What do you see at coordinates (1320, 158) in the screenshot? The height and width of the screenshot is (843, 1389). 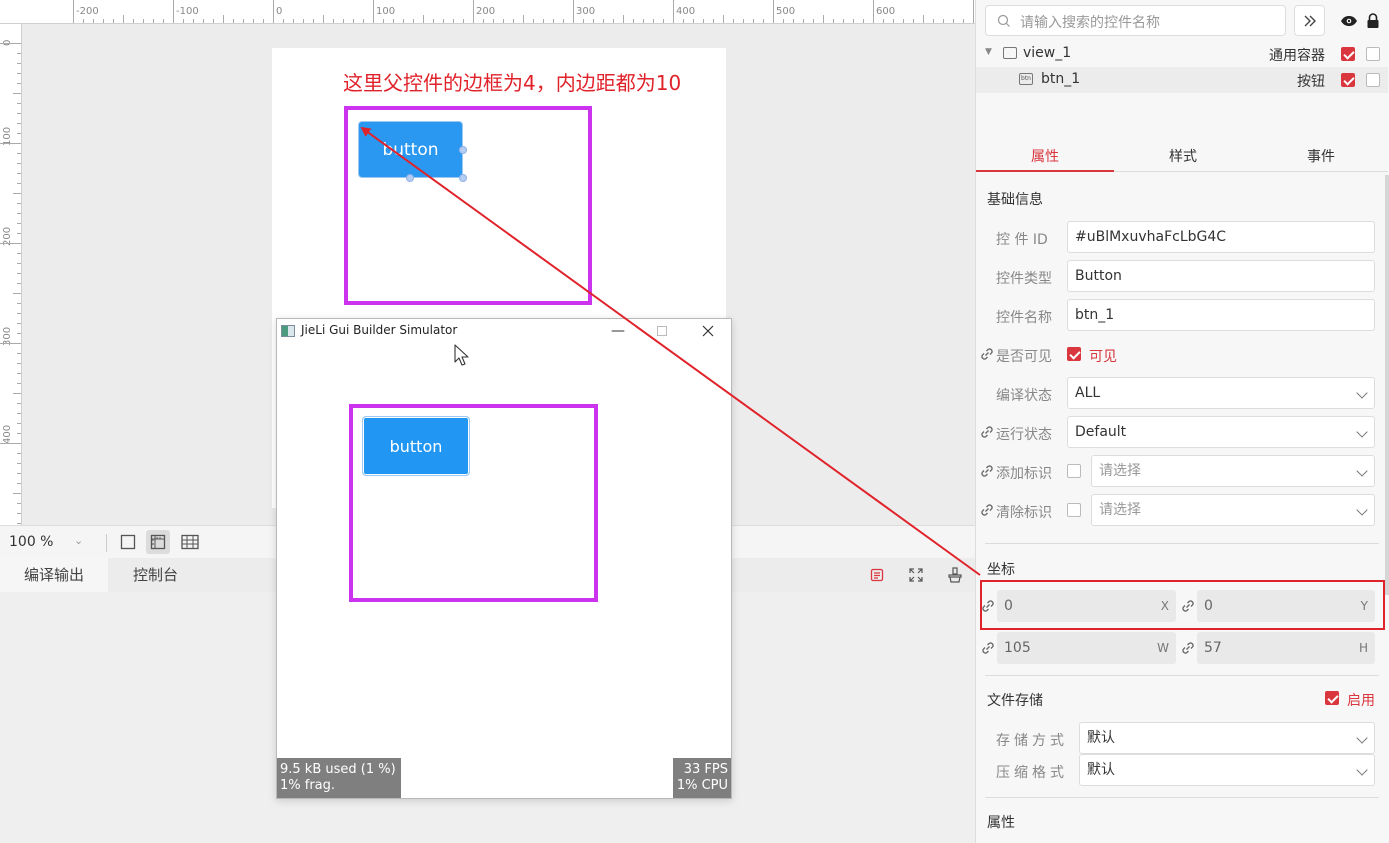 I see `tab-events: 事件` at bounding box center [1320, 158].